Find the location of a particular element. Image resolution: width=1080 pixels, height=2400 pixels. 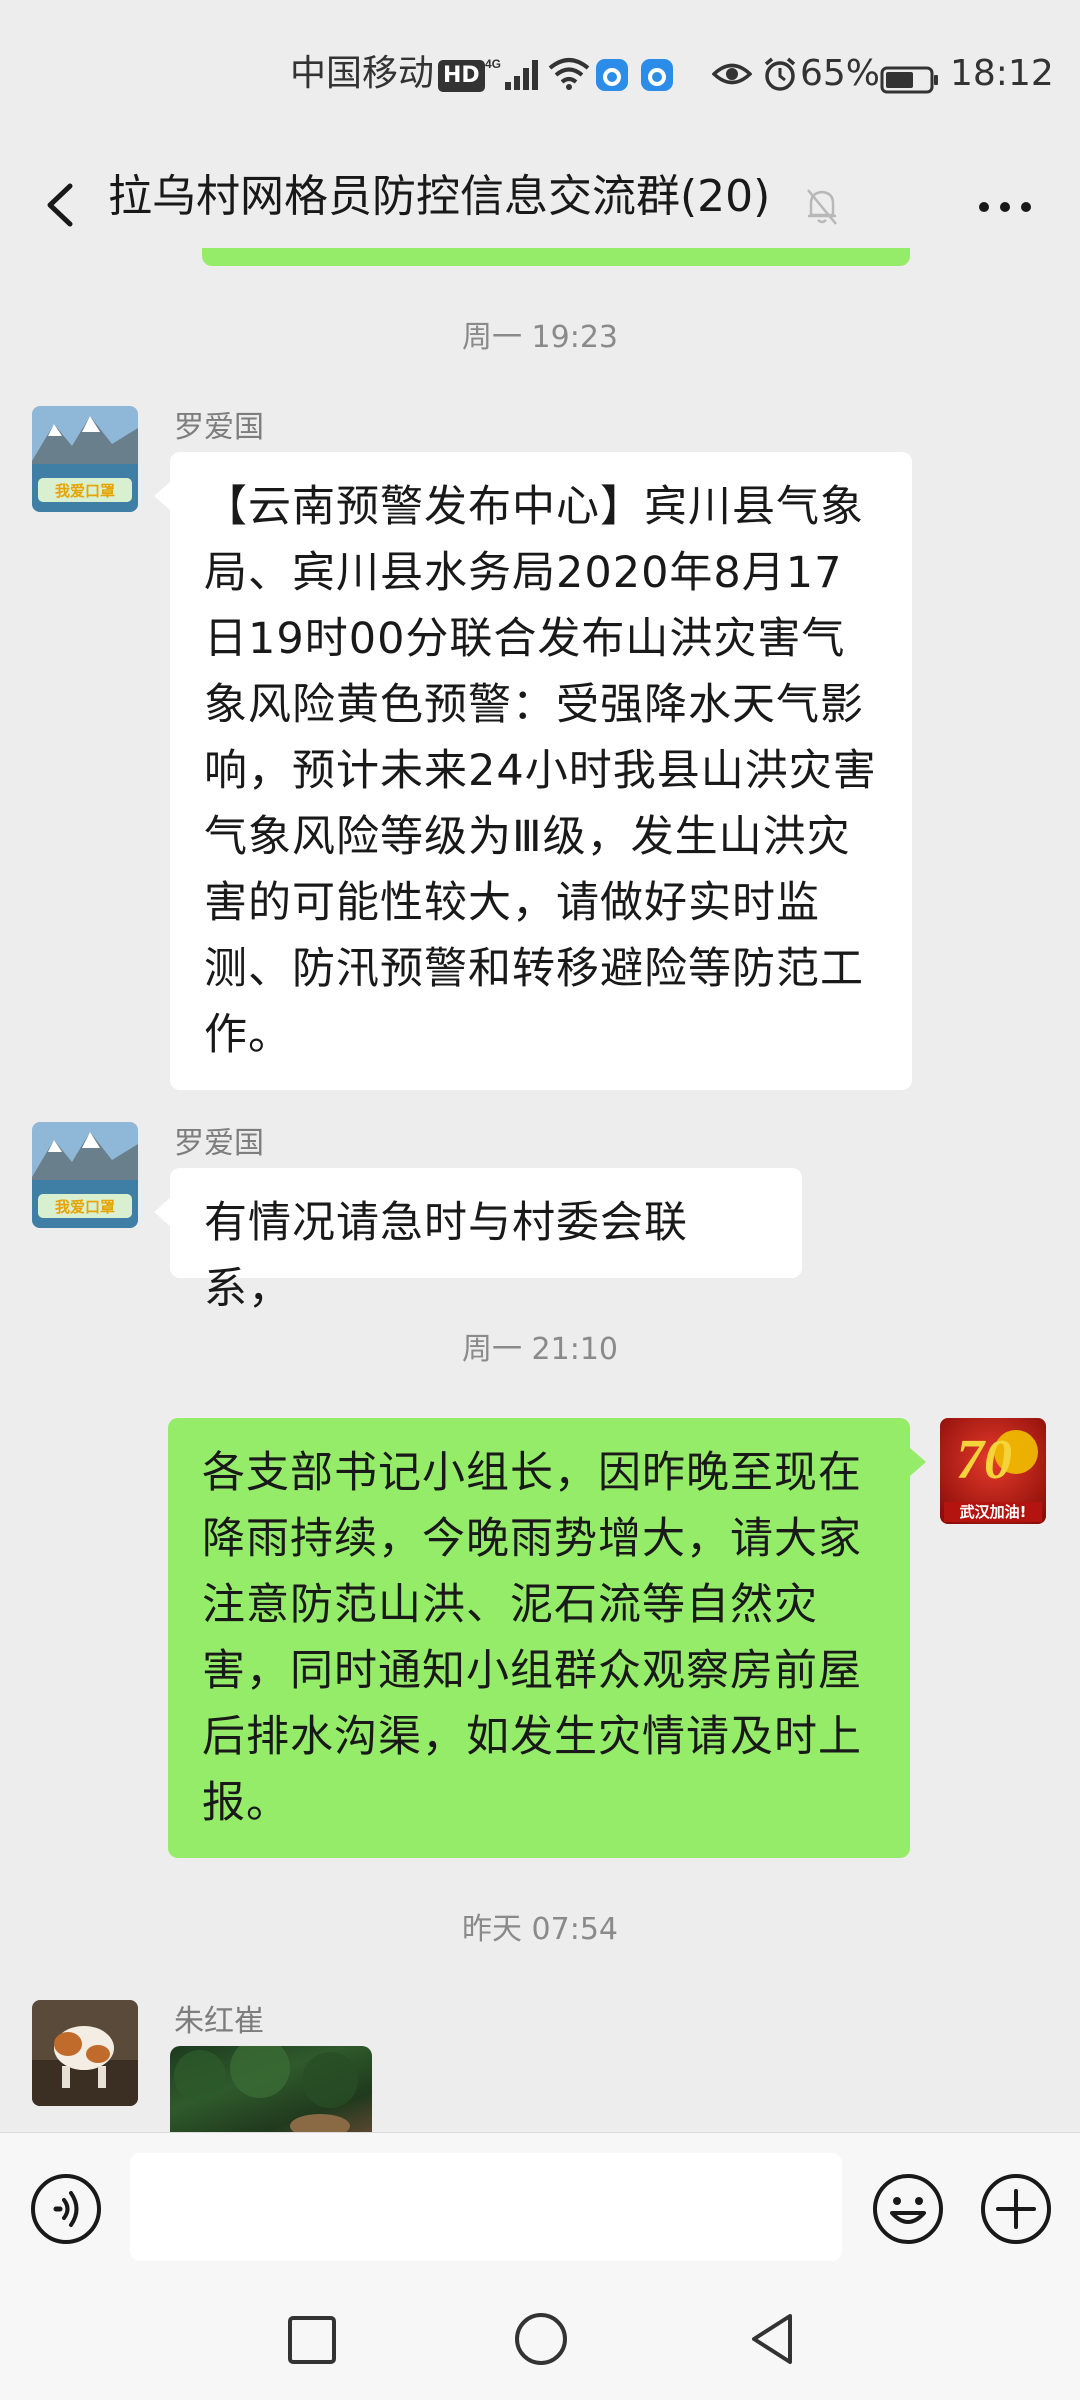

chat-title: 拉乌村网格员防控信息交流群(20) is located at coordinates (439, 196).